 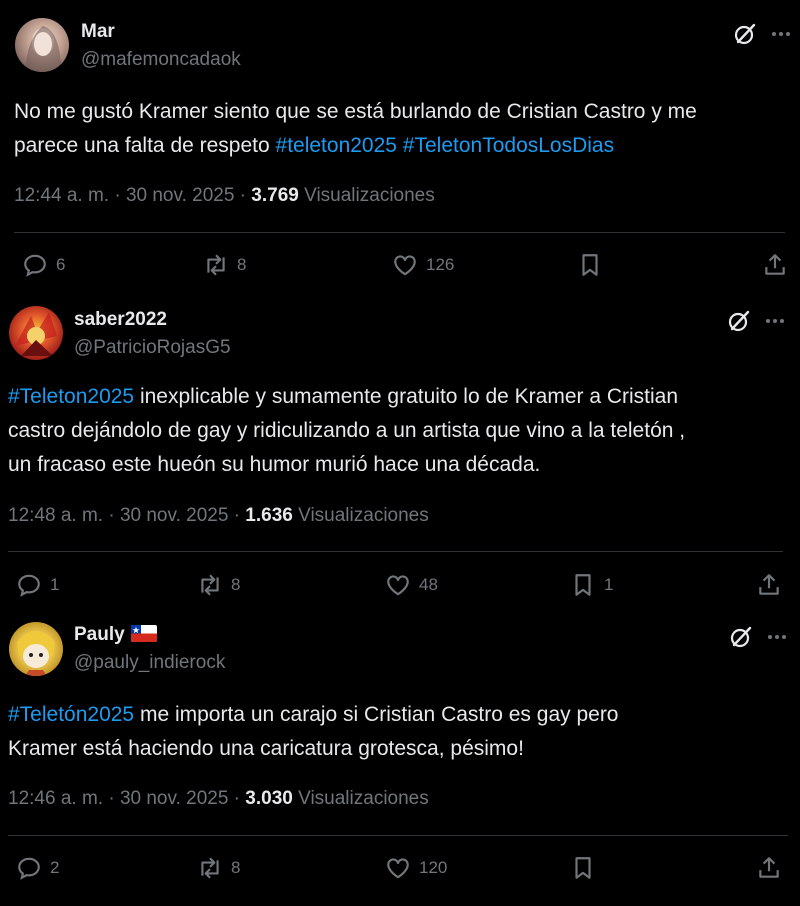 I want to click on bookmark-button: 1, so click(x=591, y=585).